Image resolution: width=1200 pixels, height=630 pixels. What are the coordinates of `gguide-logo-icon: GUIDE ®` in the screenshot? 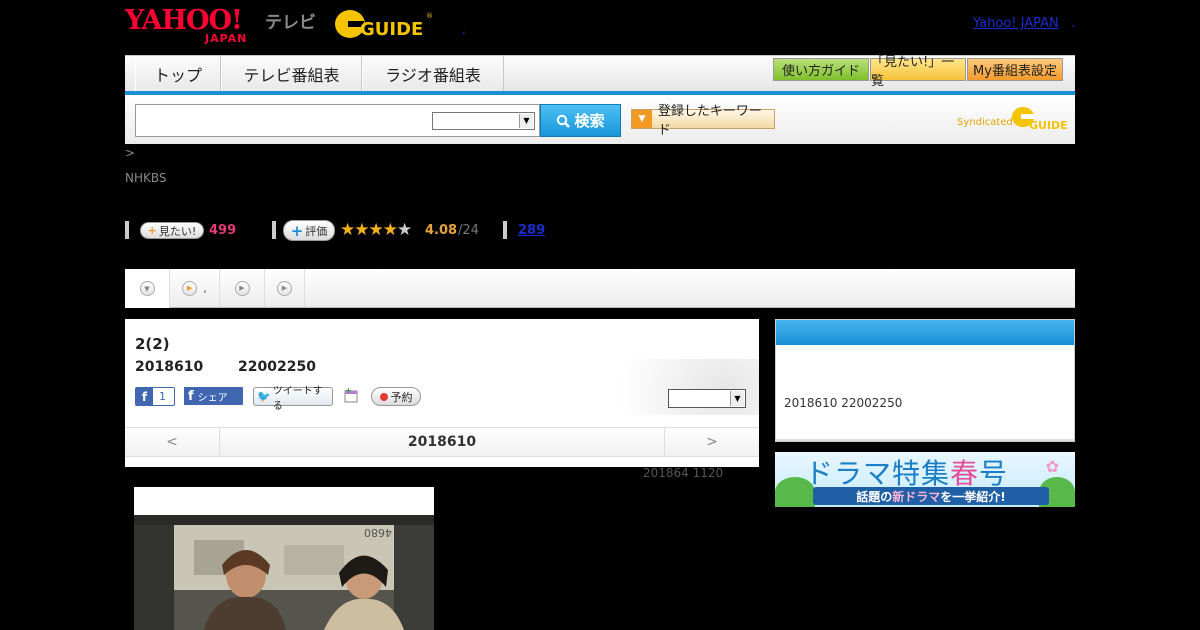 It's located at (384, 25).